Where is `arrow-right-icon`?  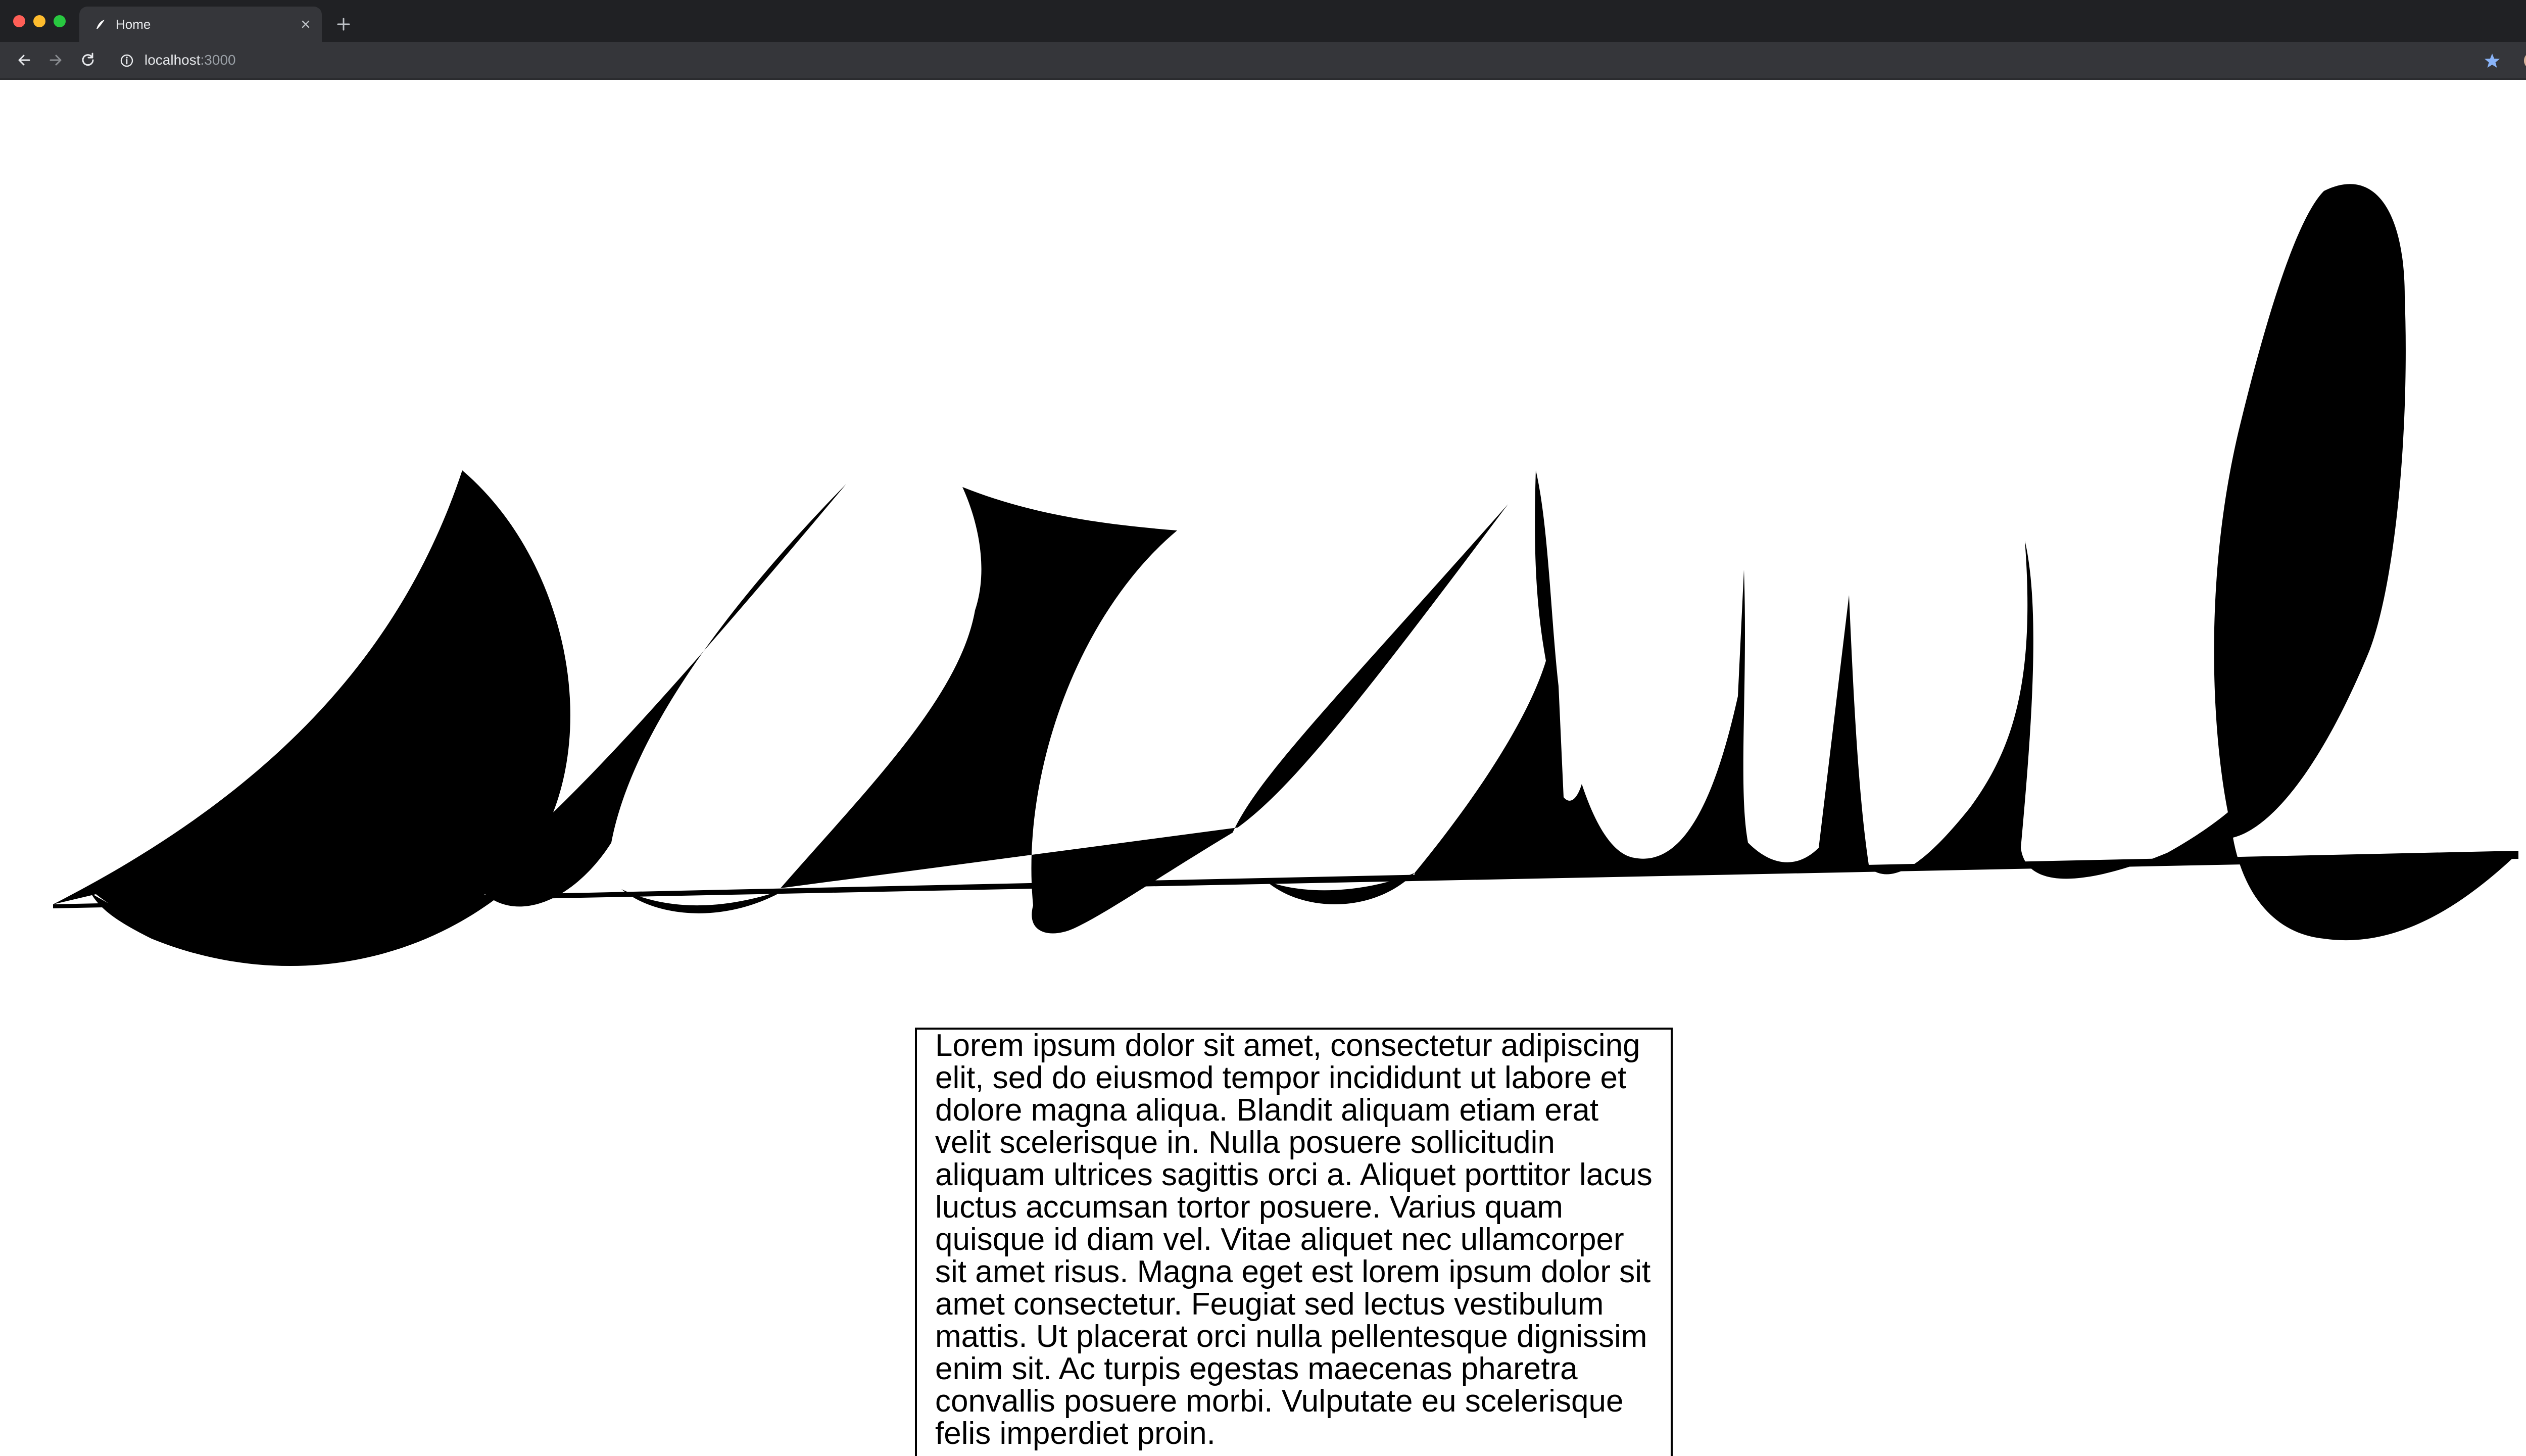
arrow-right-icon is located at coordinates (56, 60).